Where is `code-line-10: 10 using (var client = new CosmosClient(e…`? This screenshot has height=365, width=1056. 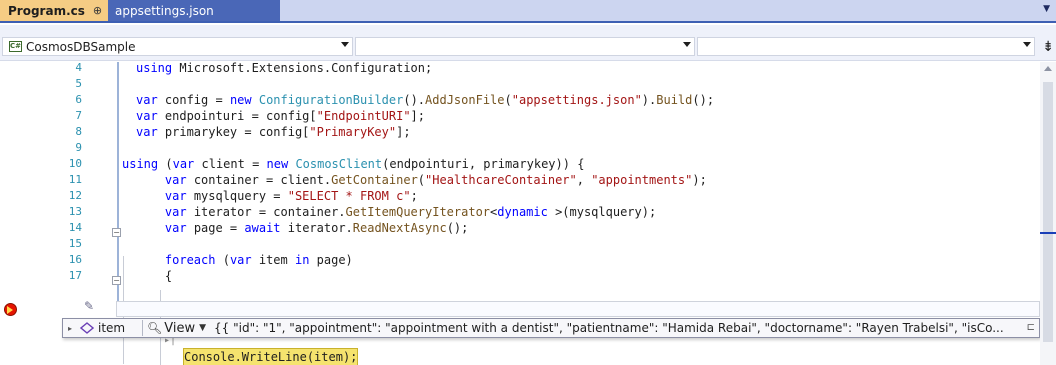
code-line-10: 10 using (var client = new CosmosClient(e… is located at coordinates (520, 164).